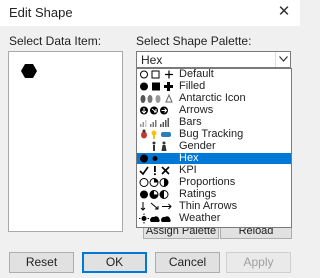 This screenshot has height=278, width=320. Describe the element at coordinates (156, 206) in the screenshot. I see `thin-arrows-icon` at that location.